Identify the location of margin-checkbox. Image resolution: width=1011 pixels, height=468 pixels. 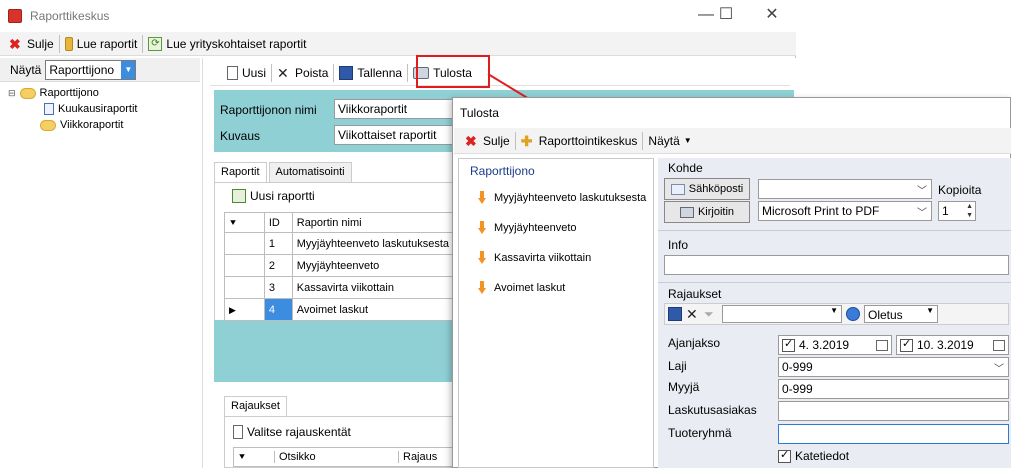
(784, 455).